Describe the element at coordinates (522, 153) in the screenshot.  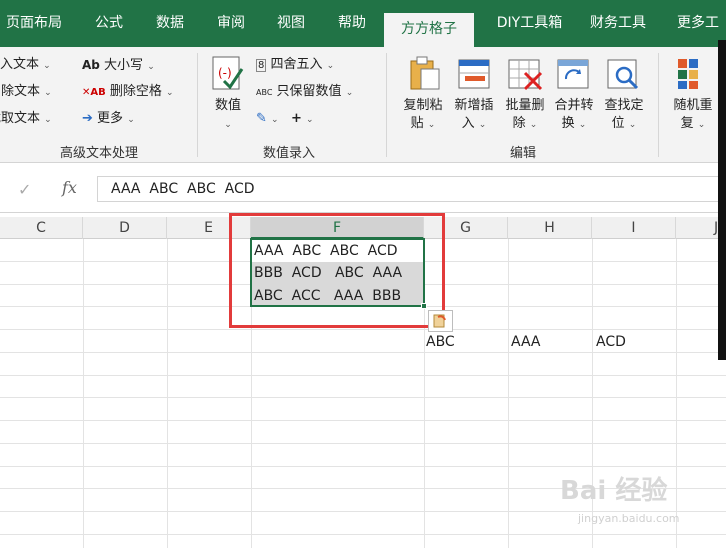
I see `group-label-edit: 编辑` at that location.